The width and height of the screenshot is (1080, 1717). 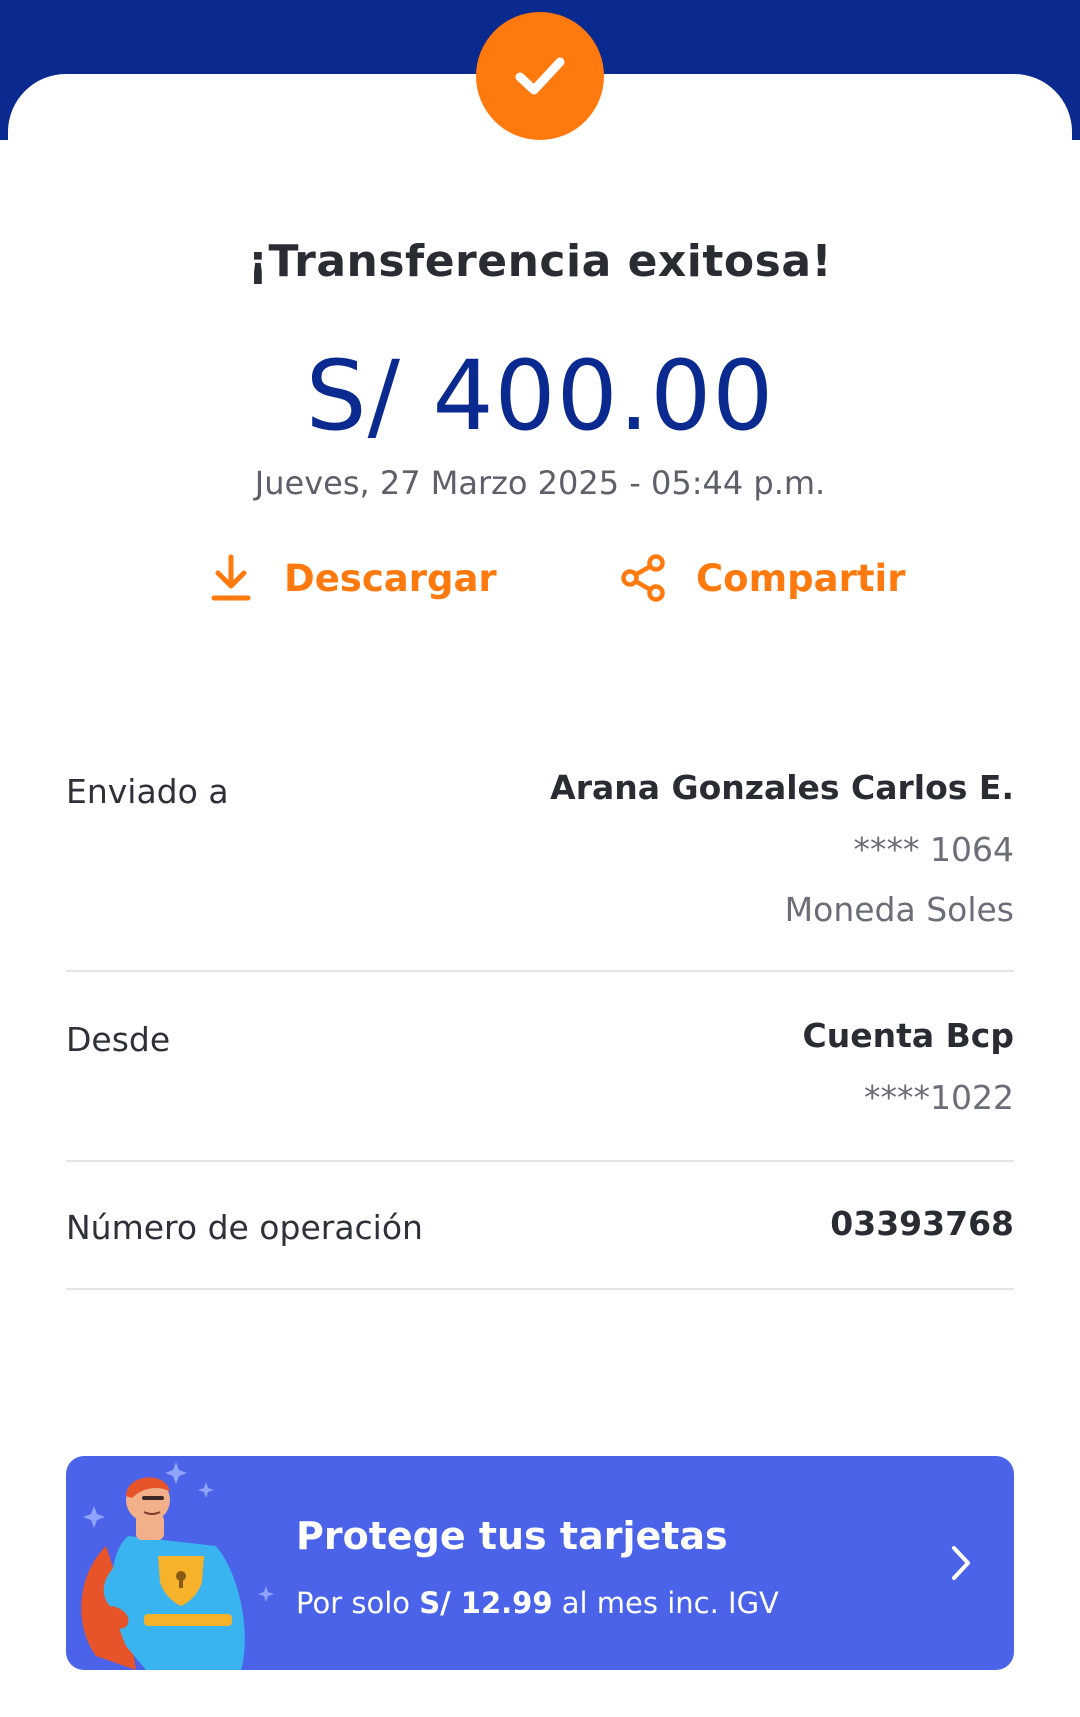 What do you see at coordinates (665, 1603) in the screenshot?
I see `promo-sub-suffix: al mes inc. IGV` at bounding box center [665, 1603].